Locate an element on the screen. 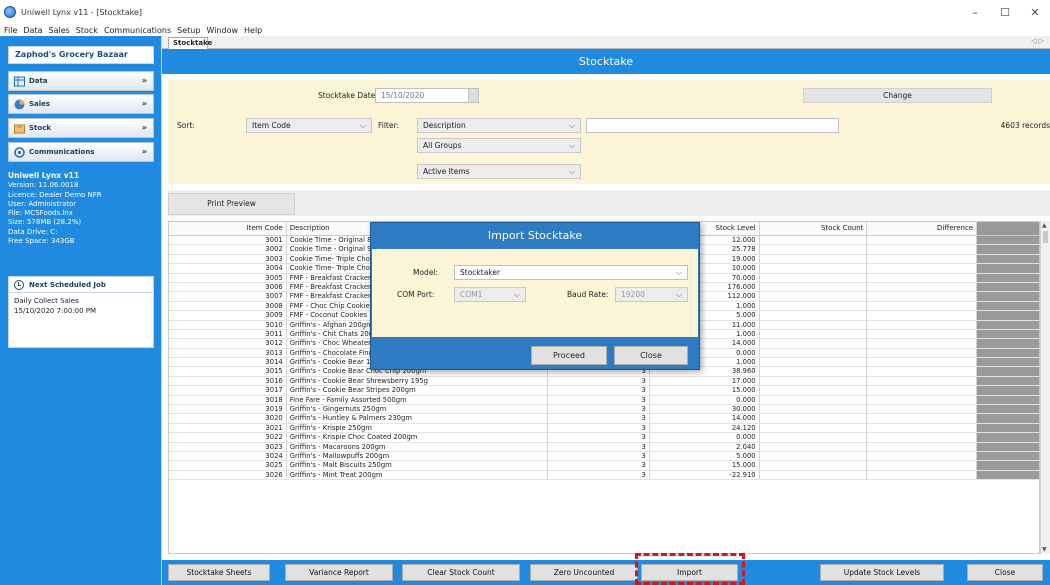 Image resolution: width=1050 pixels, height=585 pixels. date-picker-icon is located at coordinates (473, 95).